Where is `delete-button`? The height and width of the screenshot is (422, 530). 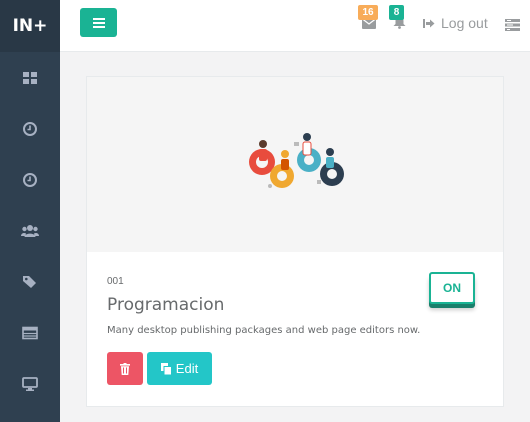 delete-button is located at coordinates (125, 368).